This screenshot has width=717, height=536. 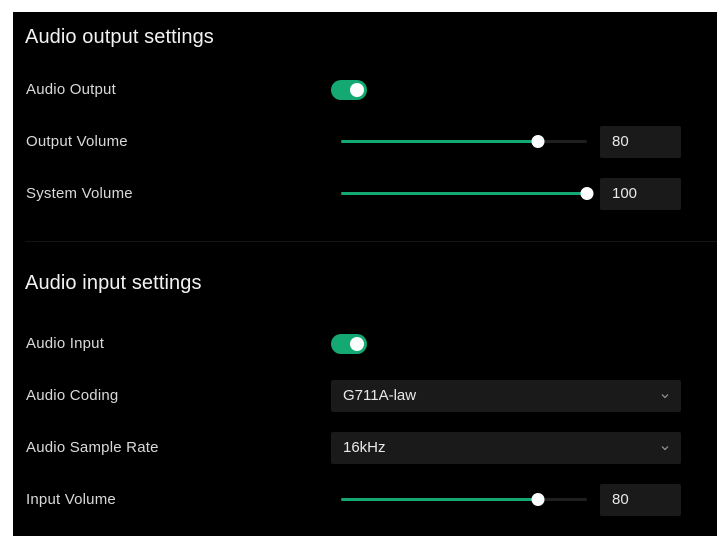 I want to click on system-volume-slider, so click(x=467, y=194).